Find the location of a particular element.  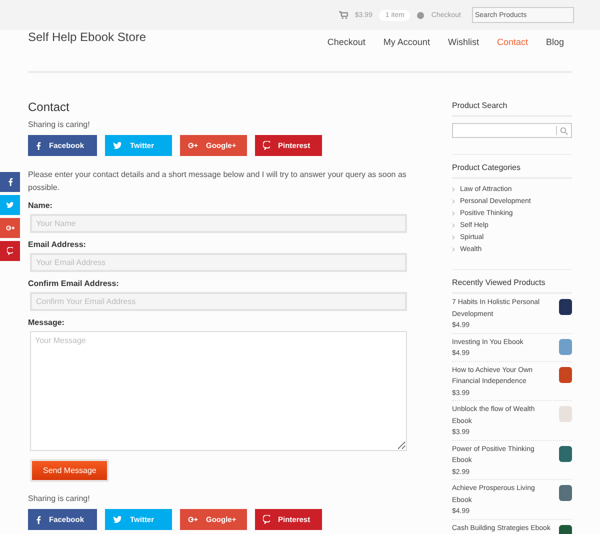

checkout-icon is located at coordinates (420, 15).